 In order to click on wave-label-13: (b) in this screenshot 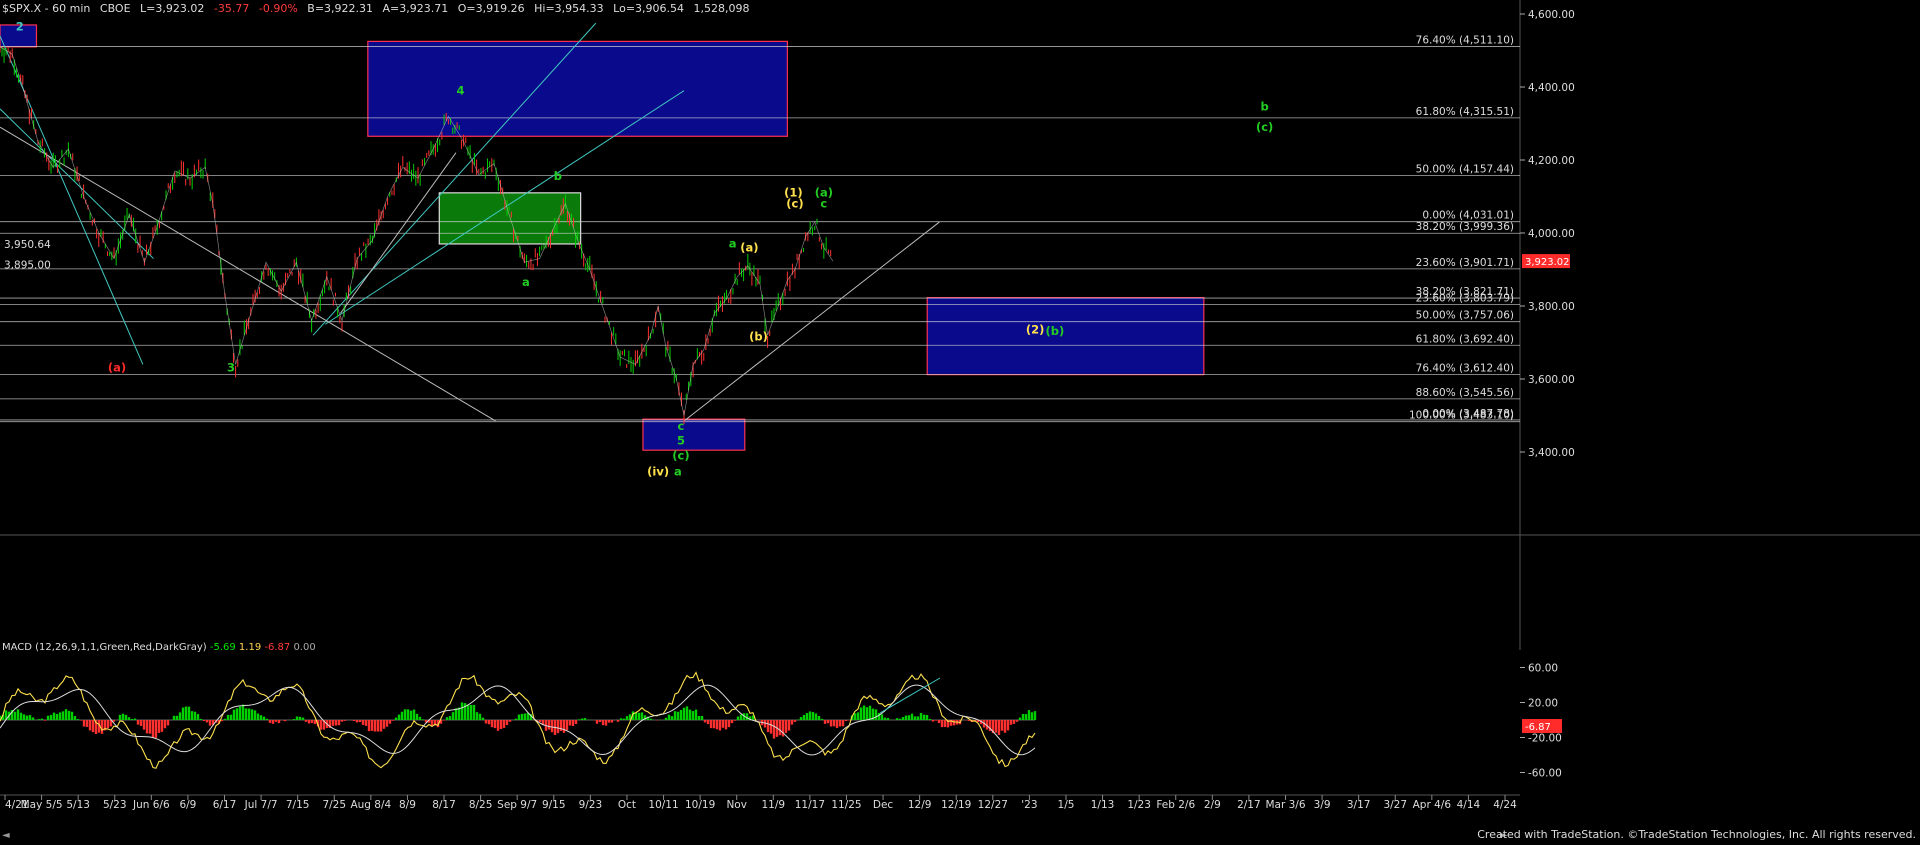, I will do `click(758, 337)`.